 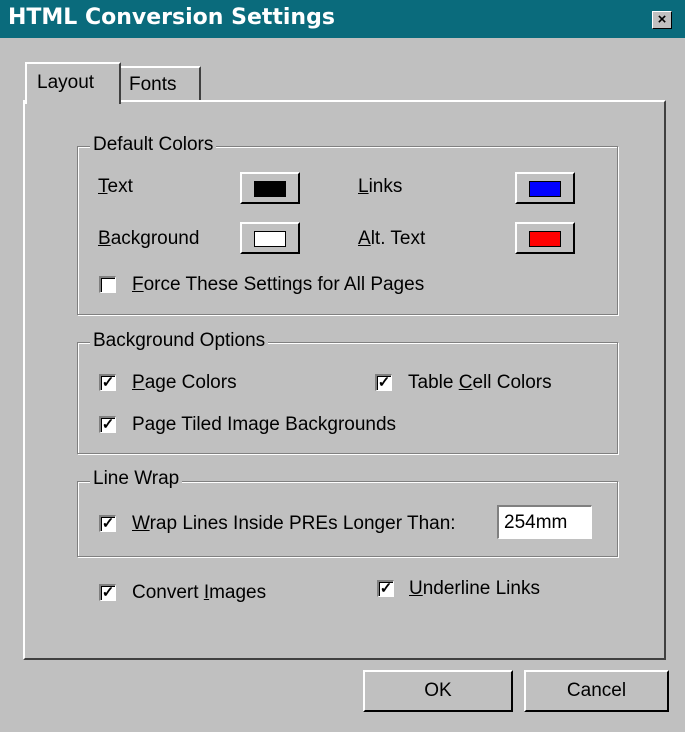 What do you see at coordinates (302, 523) in the screenshot?
I see `wrap-lines-label-text: rap Lines Inside PREs Longer Than:` at bounding box center [302, 523].